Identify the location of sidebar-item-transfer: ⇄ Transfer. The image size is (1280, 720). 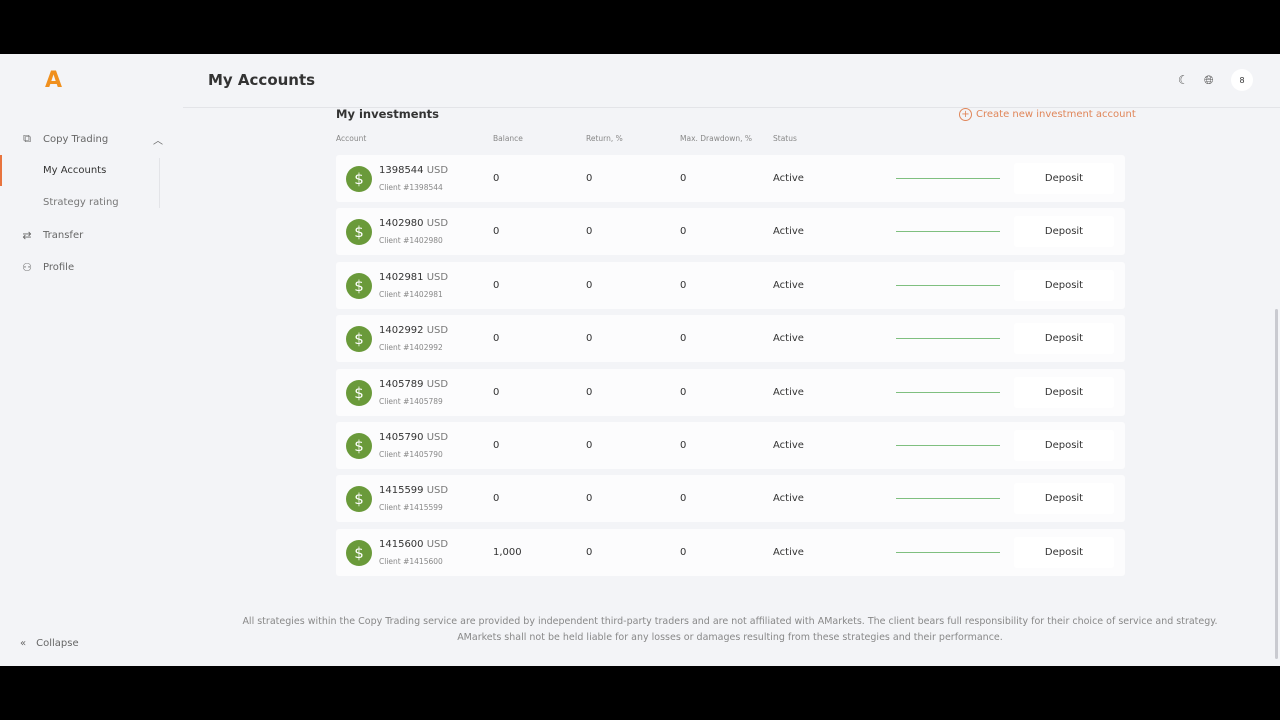
(91, 235).